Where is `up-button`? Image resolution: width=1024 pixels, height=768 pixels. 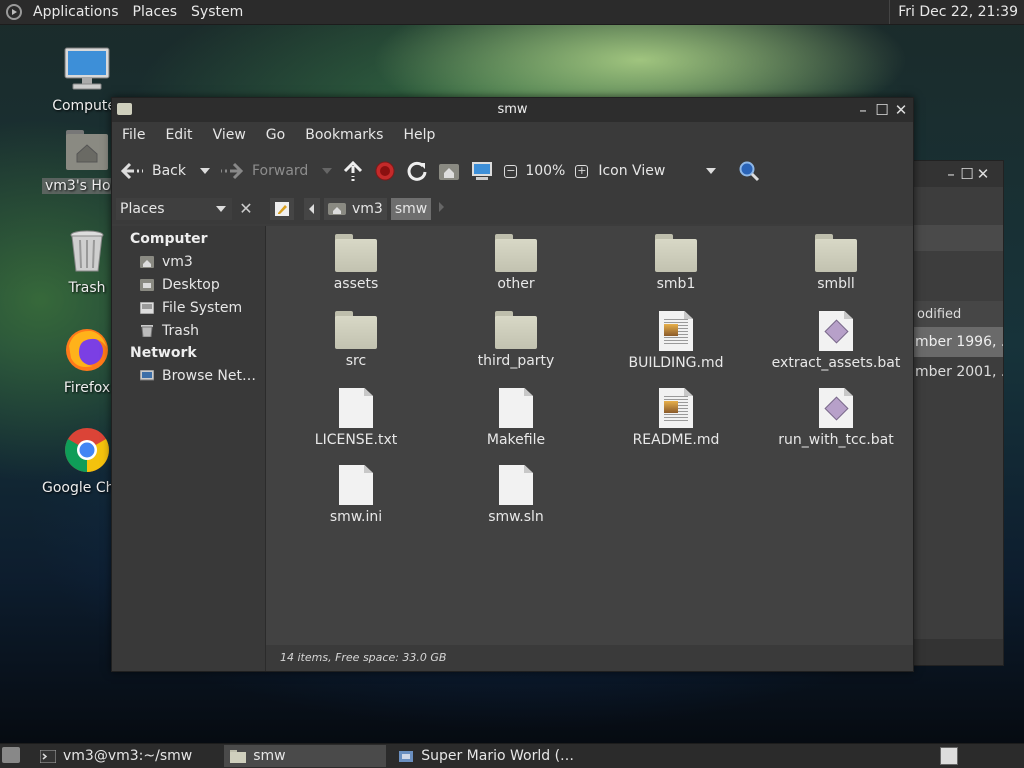 up-button is located at coordinates (353, 171).